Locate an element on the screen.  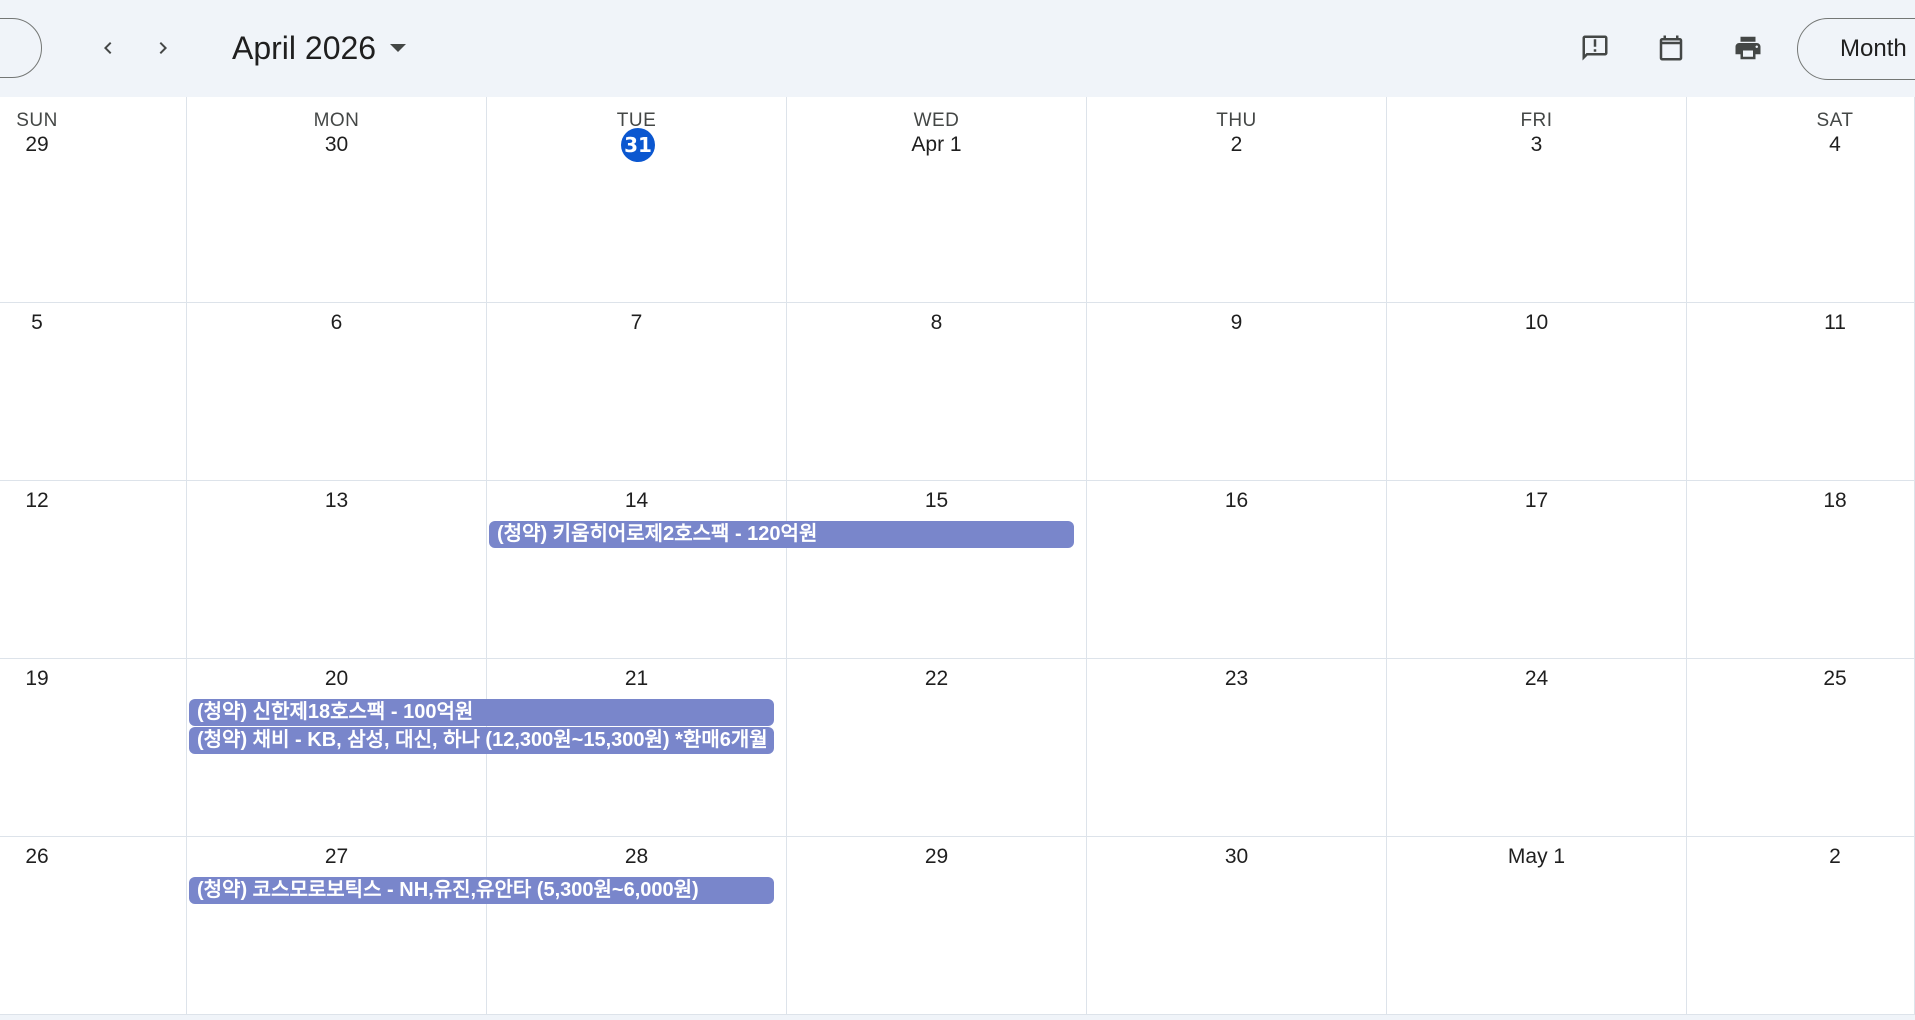
day-number: 19 is located at coordinates (36, 679).